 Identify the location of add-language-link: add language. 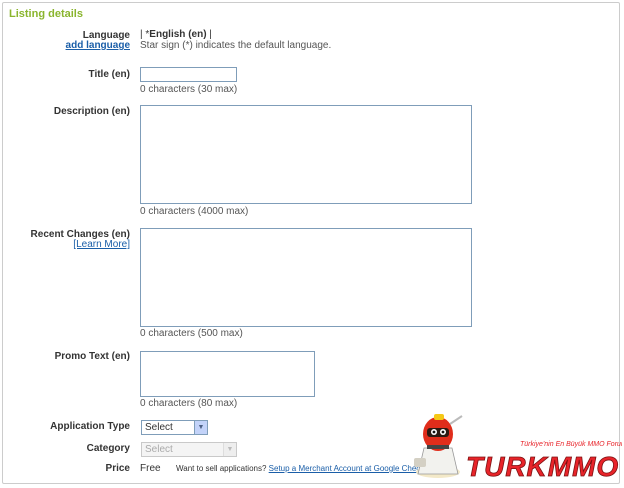
(98, 45).